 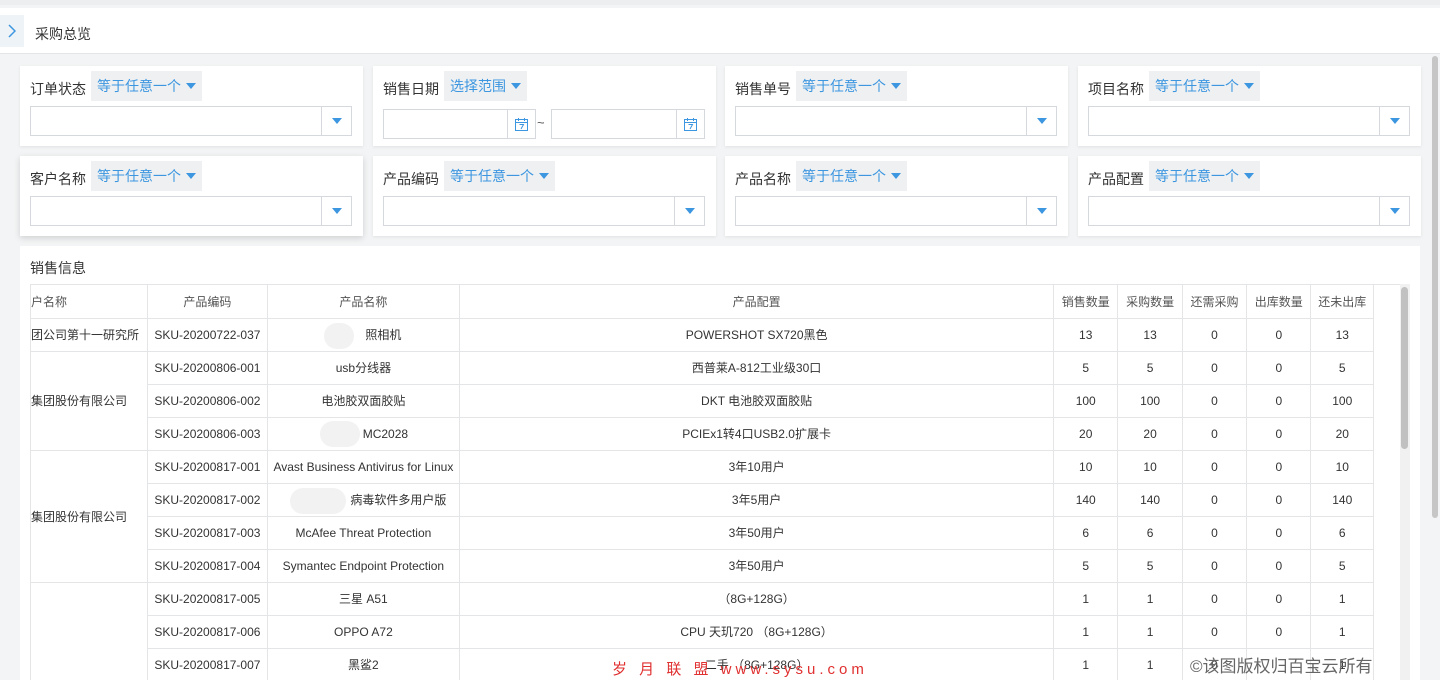 I want to click on date-end-input, so click(x=628, y=124).